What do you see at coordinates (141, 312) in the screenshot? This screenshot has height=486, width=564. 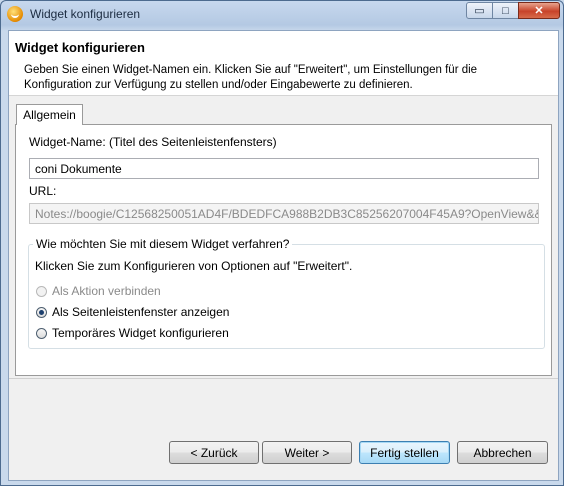 I see `radio-label: Als Seitenleistenfenster anzeigen` at bounding box center [141, 312].